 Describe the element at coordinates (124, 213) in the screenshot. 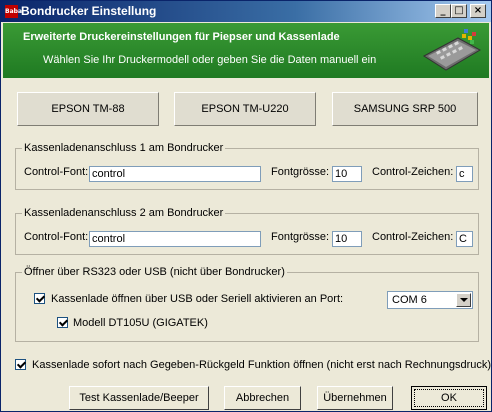

I see `group-2-legend: Kassenladenanschluss 2 am Bondrucker` at that location.